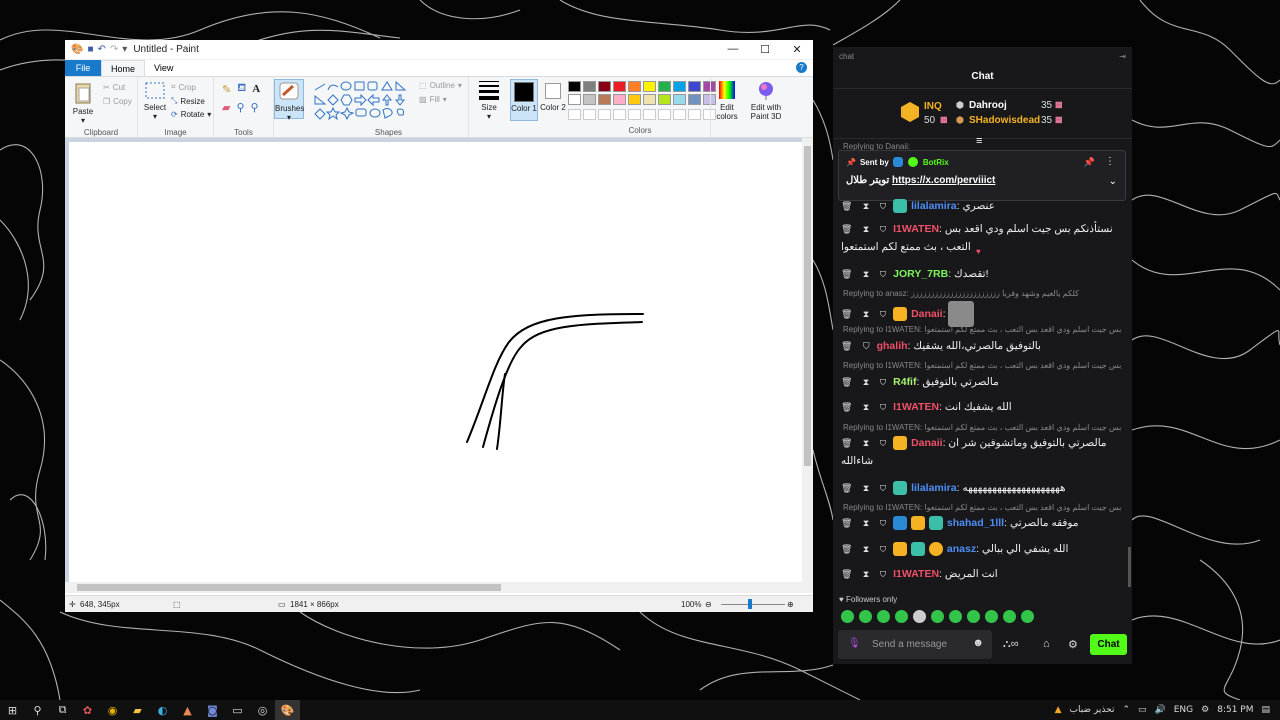 This screenshot has height=720, width=1280. Describe the element at coordinates (915, 644) in the screenshot. I see `message-input: 🎙 Send a message ☻` at that location.